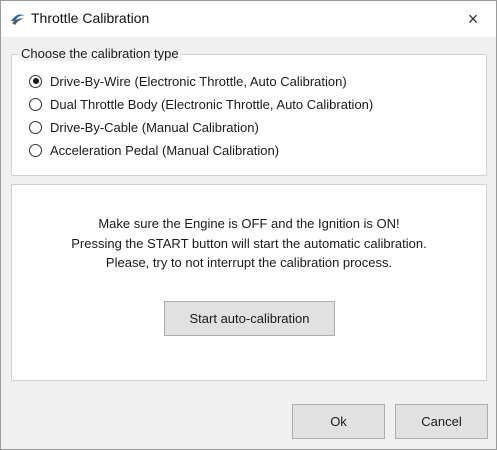  I want to click on radio-label: Acceleration Pedal (Manual Calibration), so click(165, 150).